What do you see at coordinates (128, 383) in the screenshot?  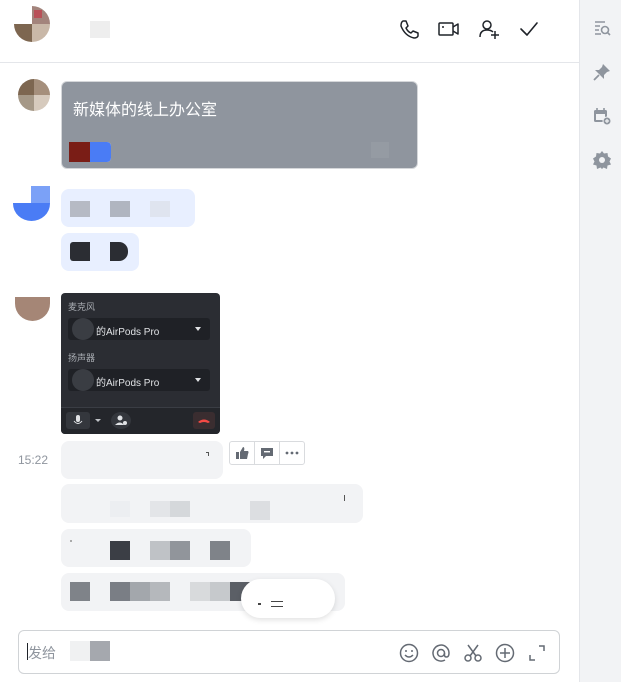 I see `speaker-value: 的AirPods Pro` at bounding box center [128, 383].